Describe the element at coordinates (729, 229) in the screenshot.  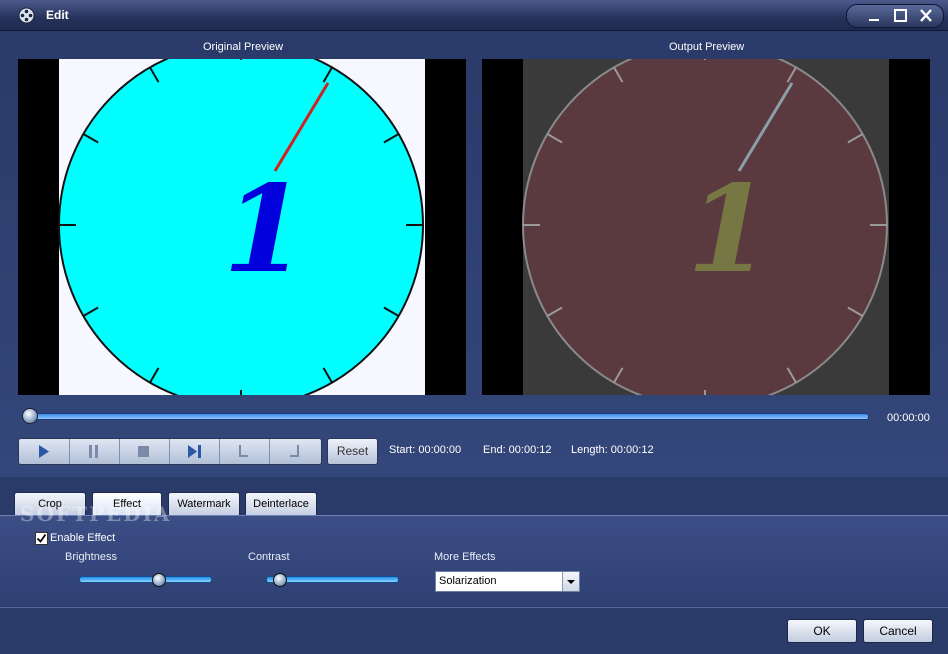
I see `output-clock-numeral: 1` at that location.